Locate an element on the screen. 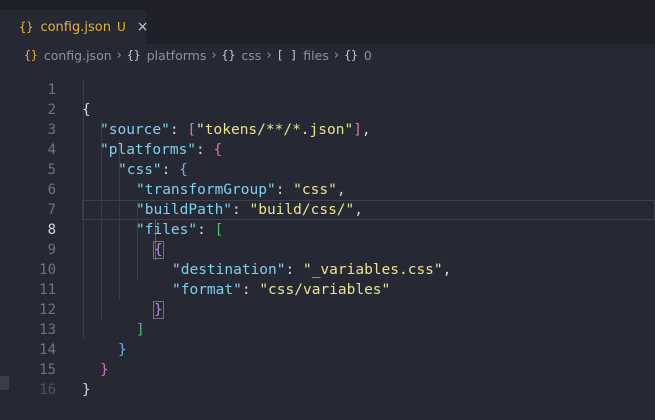 The height and width of the screenshot is (420, 655). code-line: 7 "files": [ is located at coordinates (327, 209).